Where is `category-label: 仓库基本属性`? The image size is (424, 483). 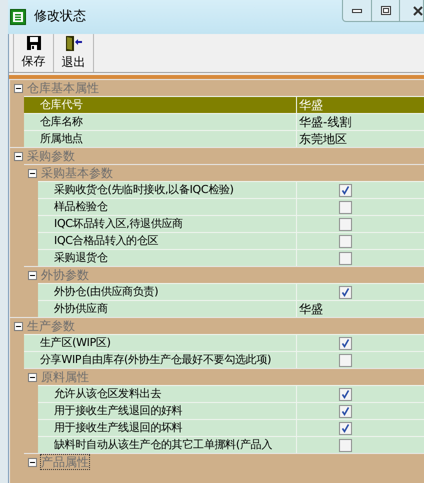 category-label: 仓库基本属性 is located at coordinates (63, 88).